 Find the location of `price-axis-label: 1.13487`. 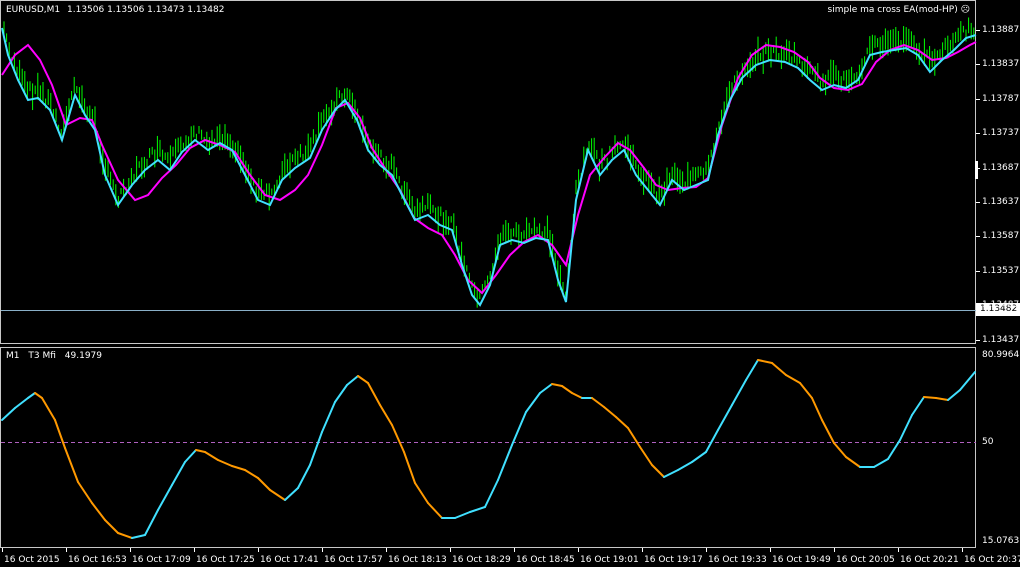

price-axis-label: 1.13487 is located at coordinates (1001, 305).